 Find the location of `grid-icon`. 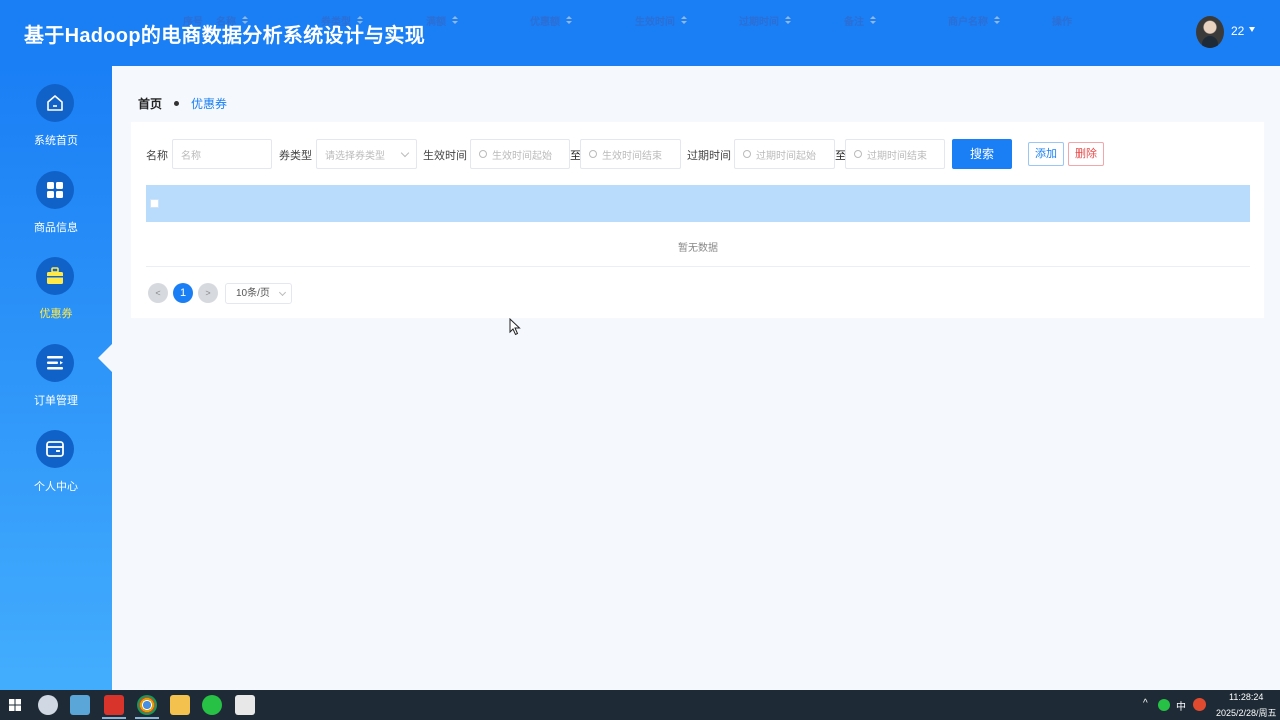

grid-icon is located at coordinates (55, 190).